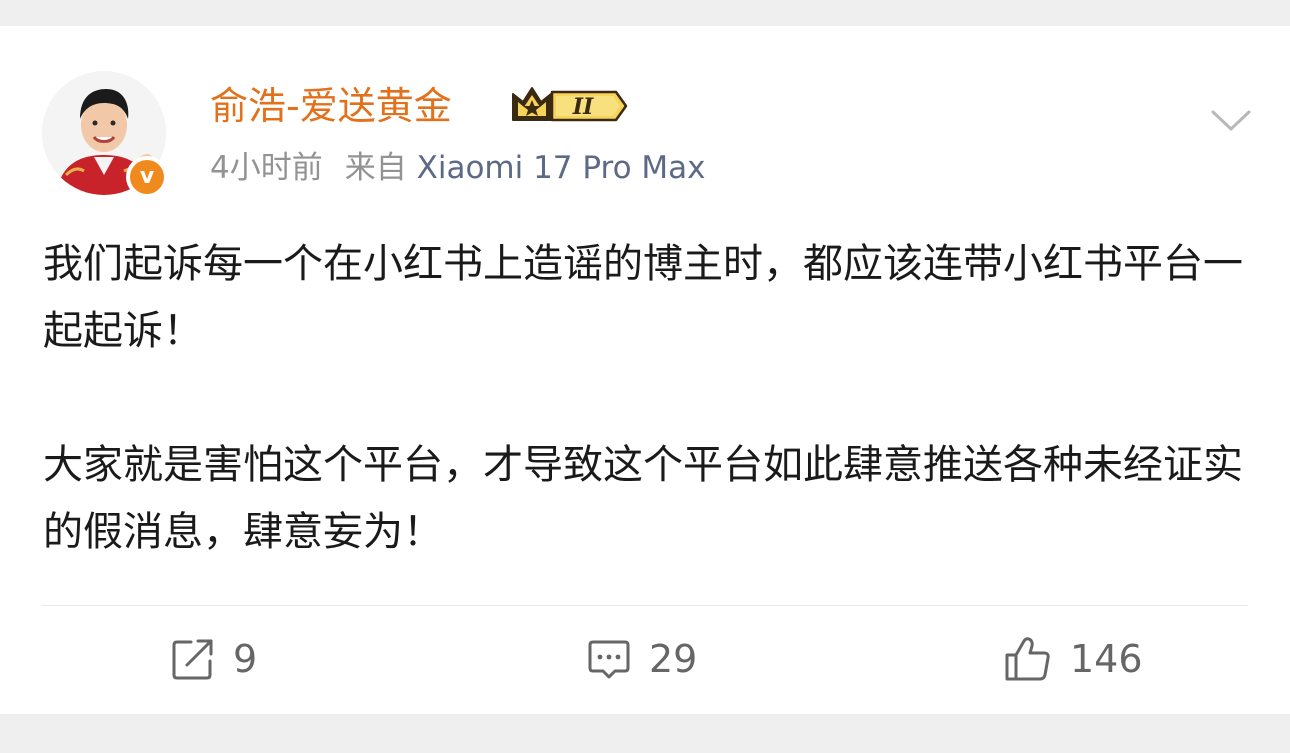  What do you see at coordinates (609, 659) in the screenshot?
I see `comment-icon` at bounding box center [609, 659].